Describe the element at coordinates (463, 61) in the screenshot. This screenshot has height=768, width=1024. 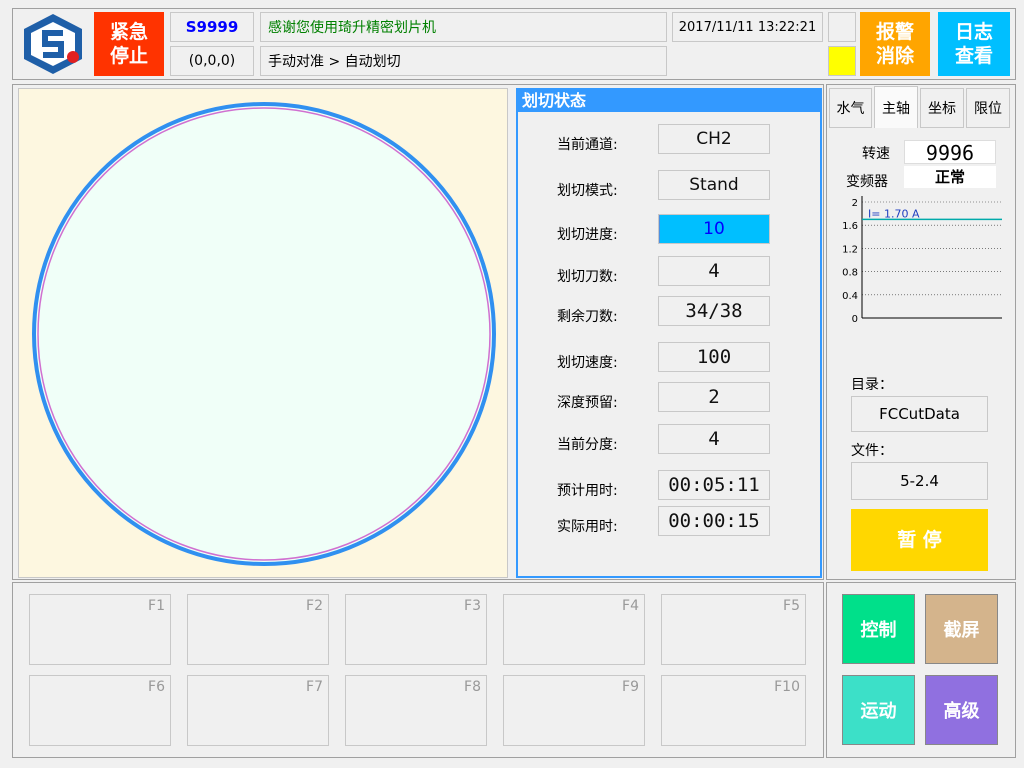
I see `breadcrumb: 手动对准 > 自动划切` at that location.